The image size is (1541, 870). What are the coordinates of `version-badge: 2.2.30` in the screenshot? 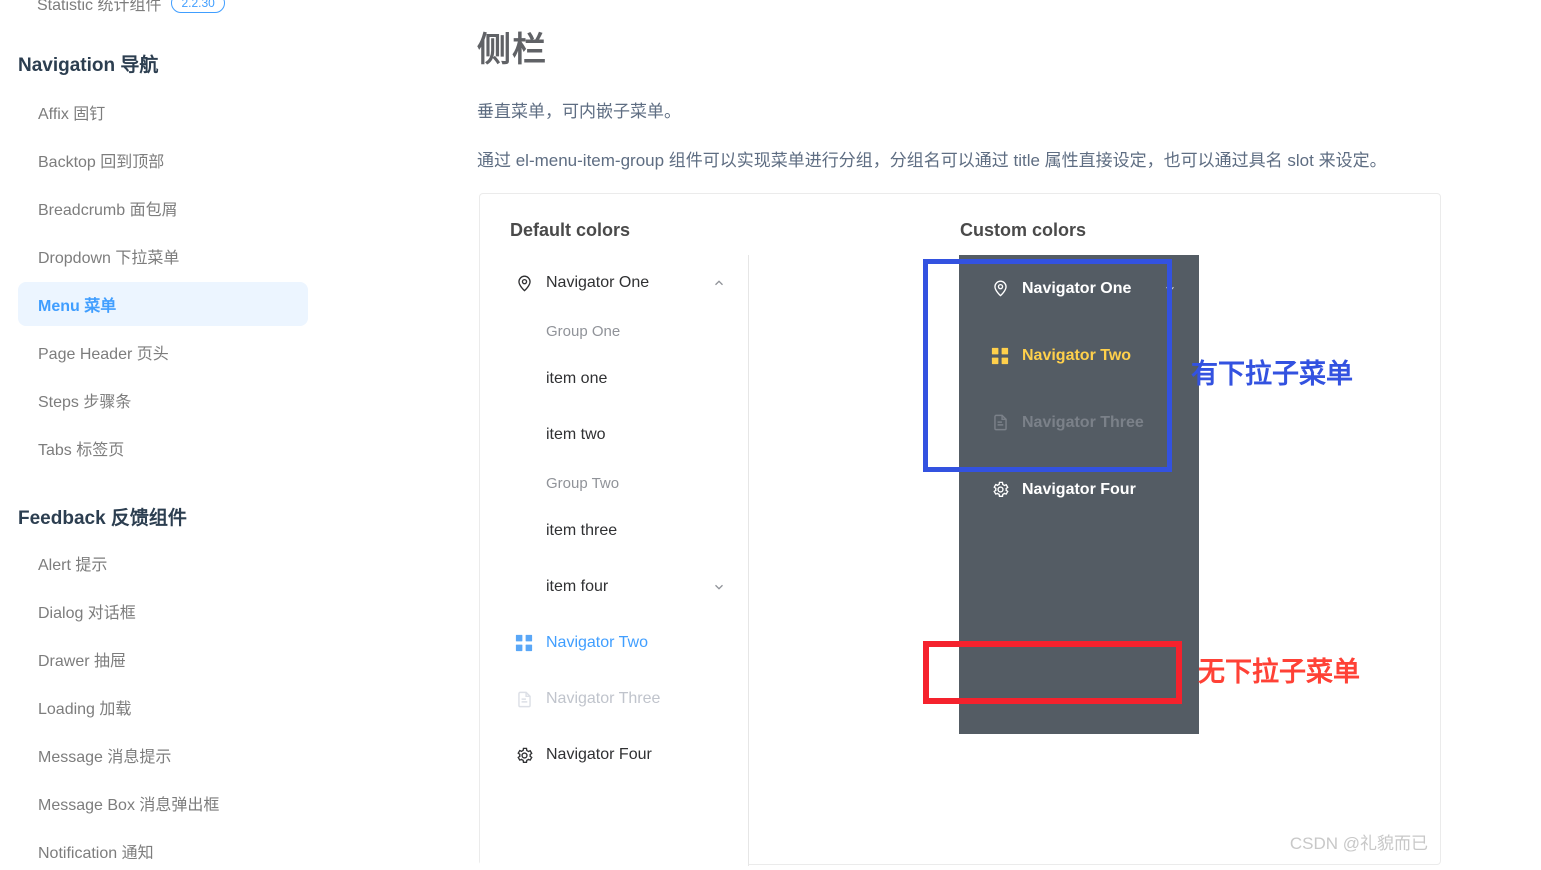 It's located at (198, 6).